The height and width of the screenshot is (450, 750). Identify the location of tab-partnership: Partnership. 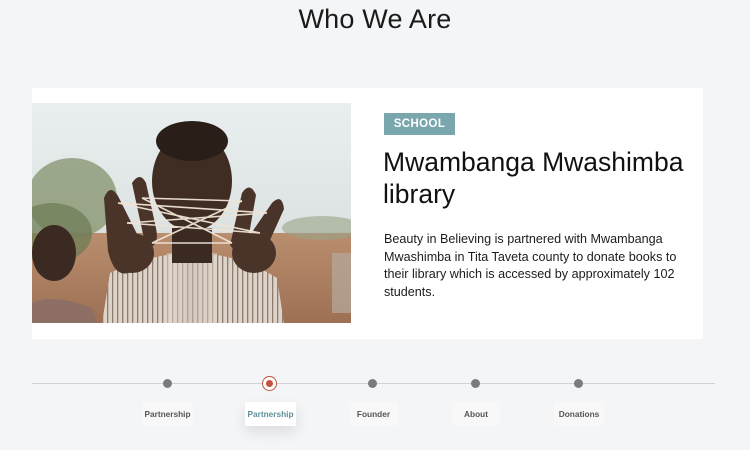
(167, 414).